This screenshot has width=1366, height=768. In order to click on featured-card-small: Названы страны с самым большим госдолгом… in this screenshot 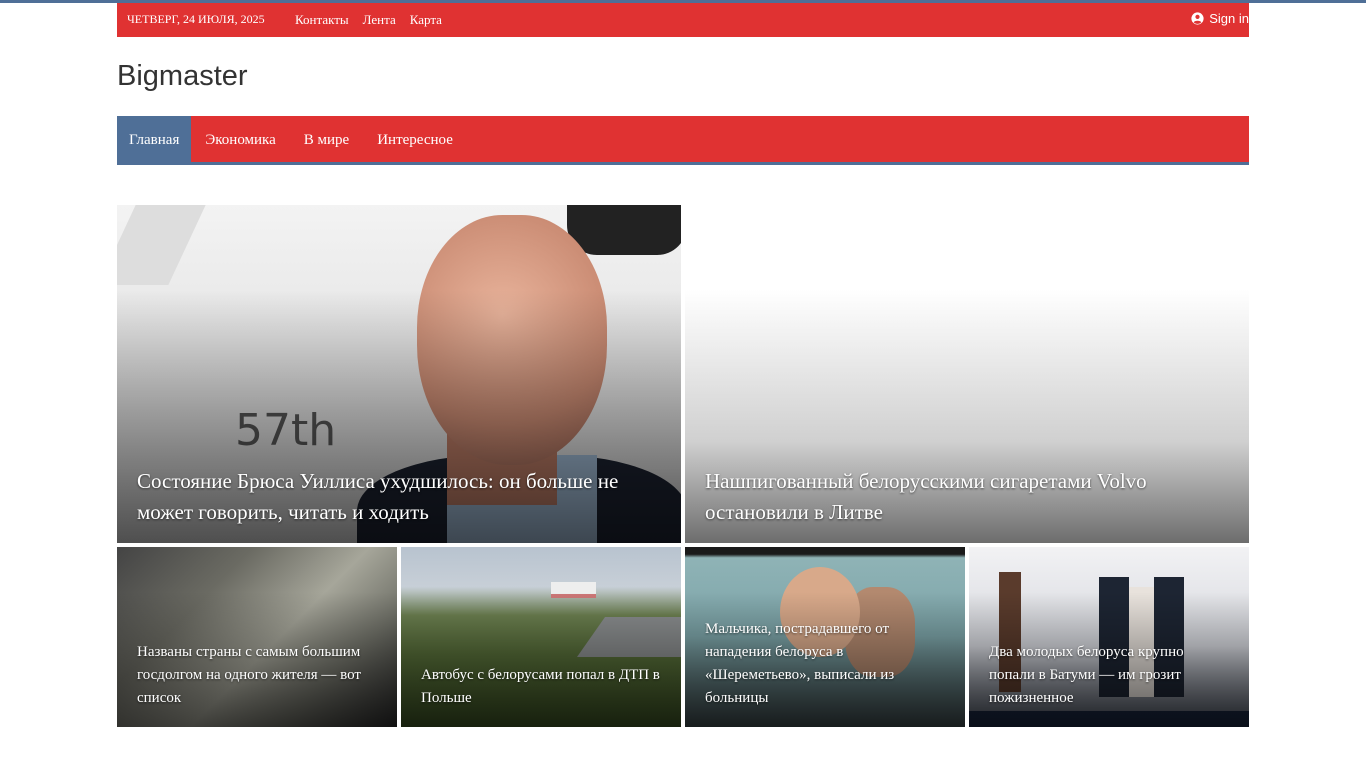, I will do `click(257, 637)`.